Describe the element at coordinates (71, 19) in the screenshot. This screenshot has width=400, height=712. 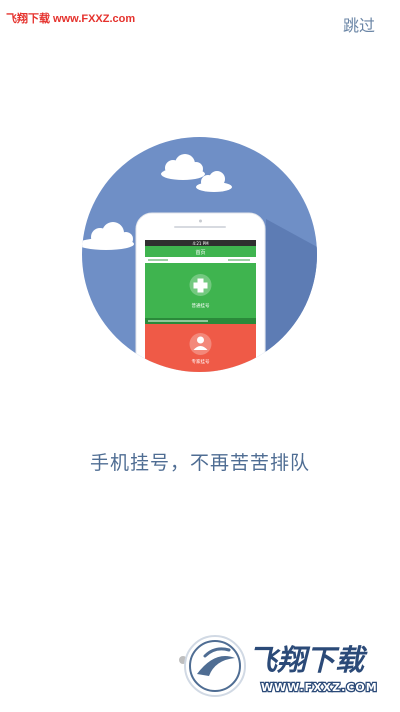
I see `top-watermark-text: 飞翔下载 www.FXXZ.com` at that location.